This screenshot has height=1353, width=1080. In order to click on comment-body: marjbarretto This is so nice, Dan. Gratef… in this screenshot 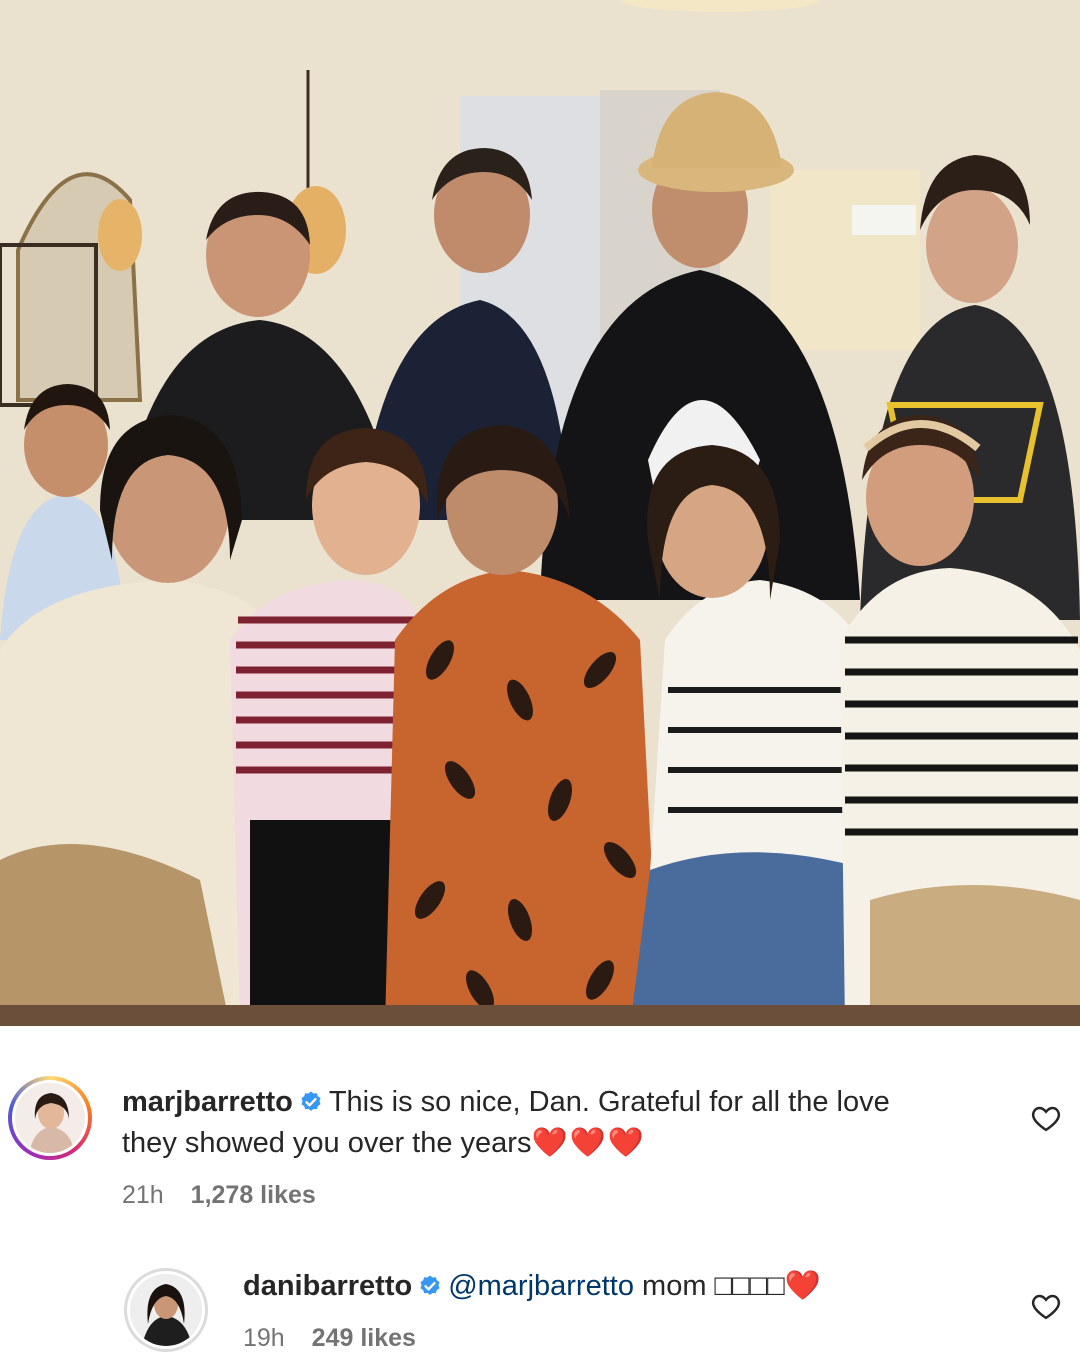, I will do `click(557, 1146)`.